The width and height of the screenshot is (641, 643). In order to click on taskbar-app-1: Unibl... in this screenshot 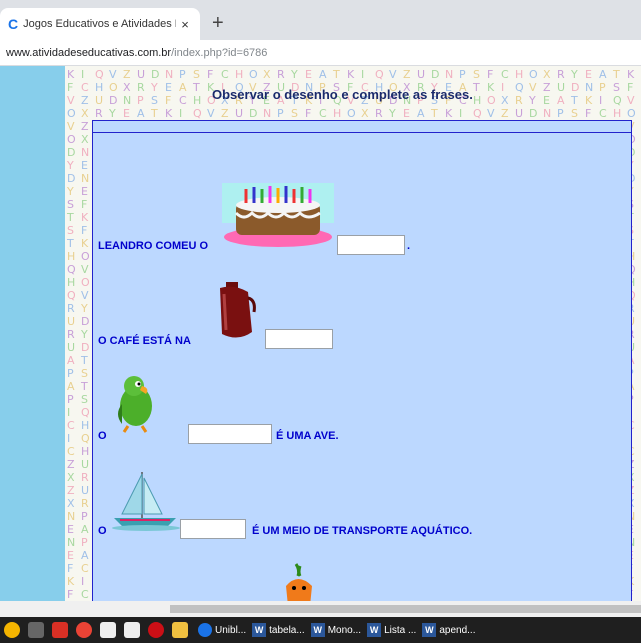, I will do `click(222, 630)`.